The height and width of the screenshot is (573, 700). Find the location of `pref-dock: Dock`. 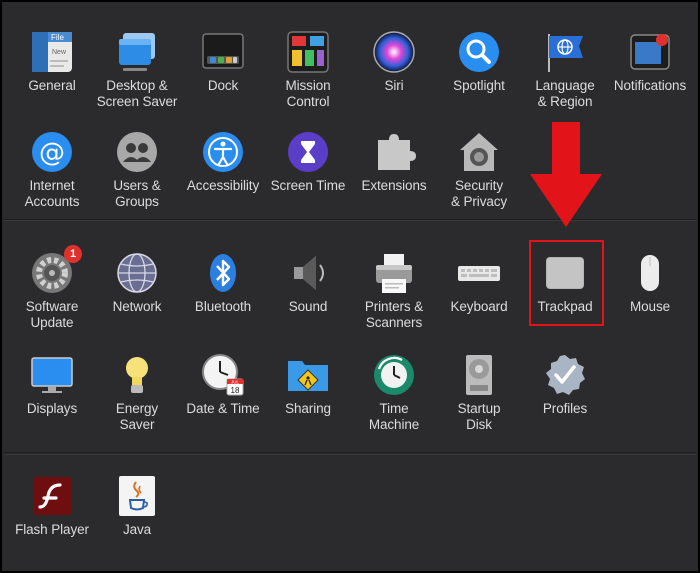

pref-dock: Dock is located at coordinates (223, 62).